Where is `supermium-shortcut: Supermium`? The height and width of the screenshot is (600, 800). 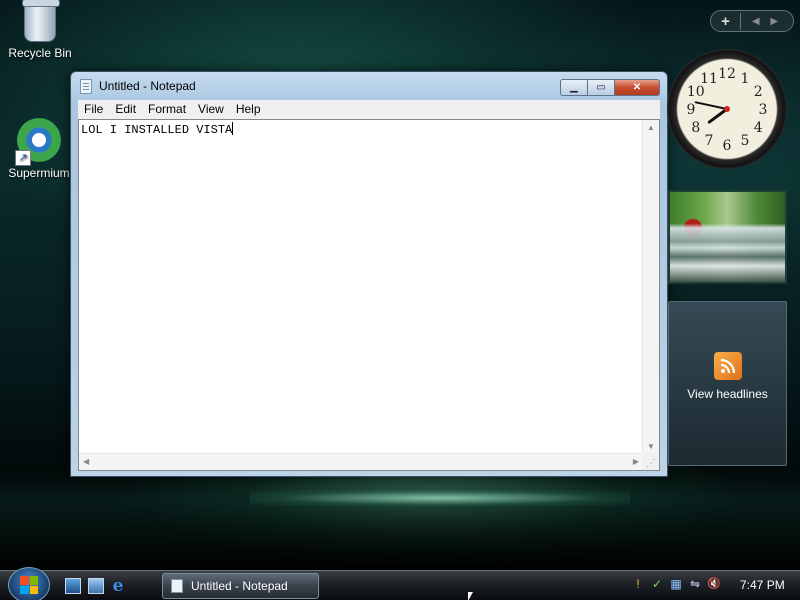 supermium-shortcut: Supermium is located at coordinates (39, 149).